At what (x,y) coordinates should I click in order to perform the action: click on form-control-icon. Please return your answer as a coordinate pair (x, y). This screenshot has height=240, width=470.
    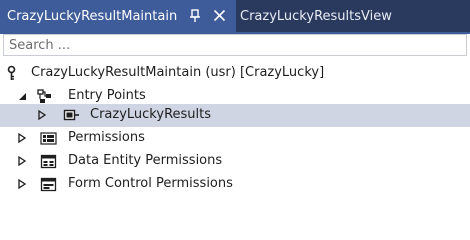
    Looking at the image, I should click on (48, 184).